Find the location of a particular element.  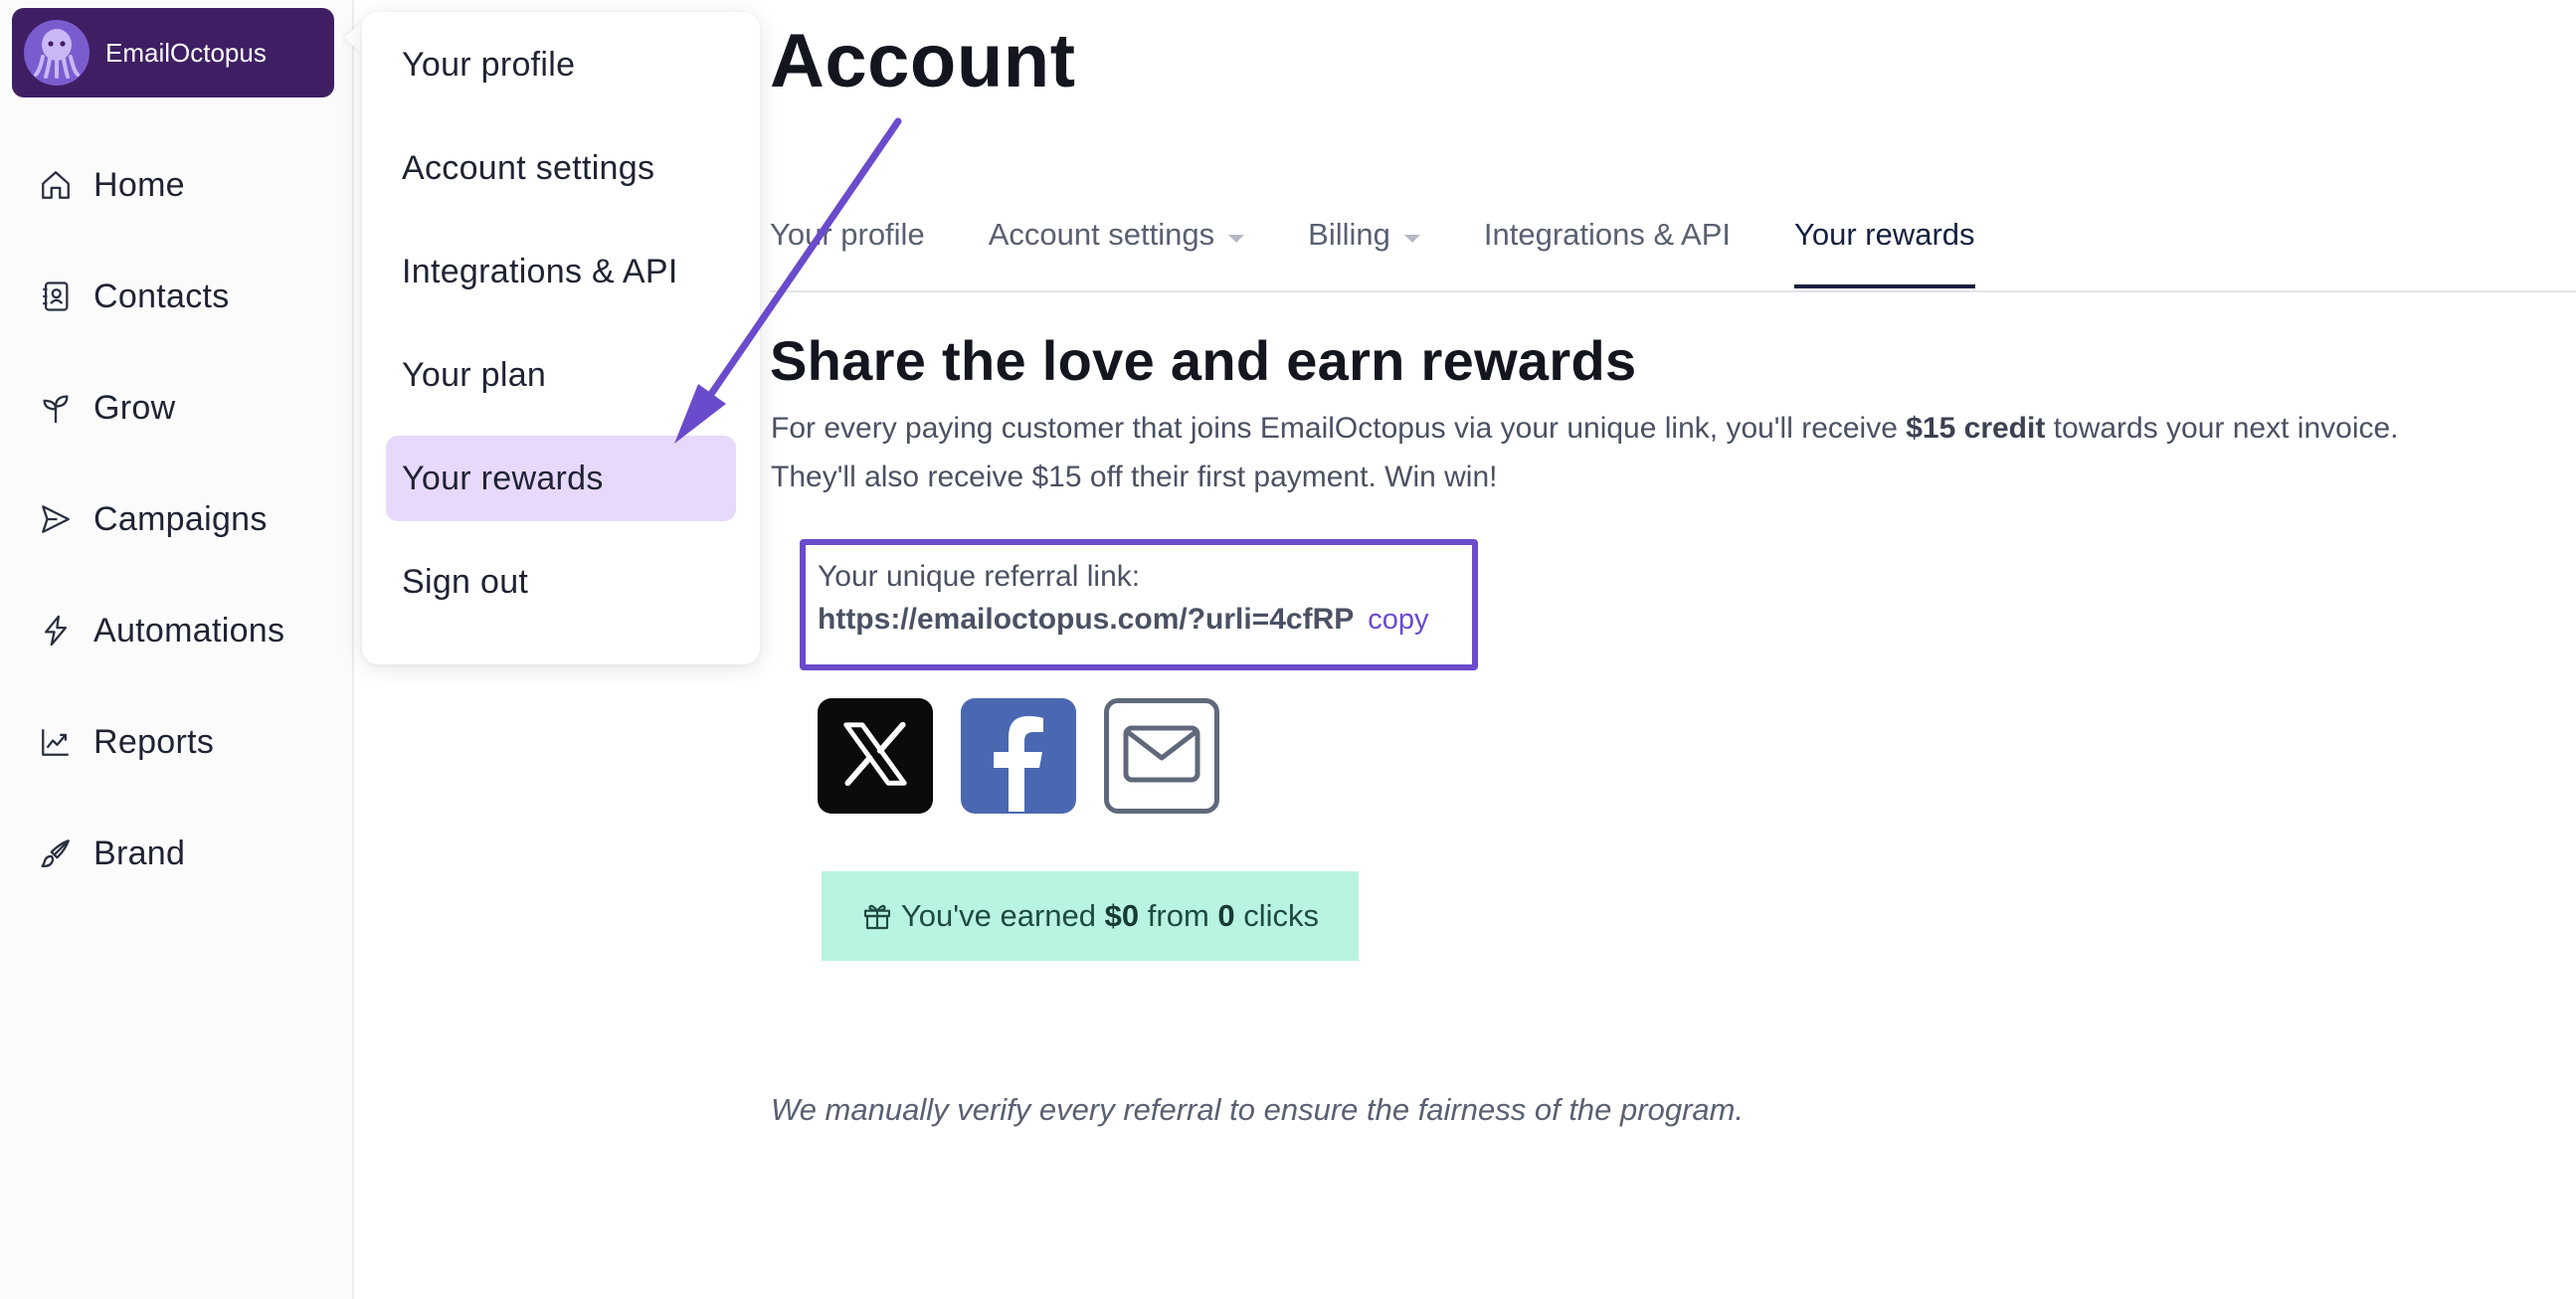

sidebar-item-grow: Grow is located at coordinates (177, 408).